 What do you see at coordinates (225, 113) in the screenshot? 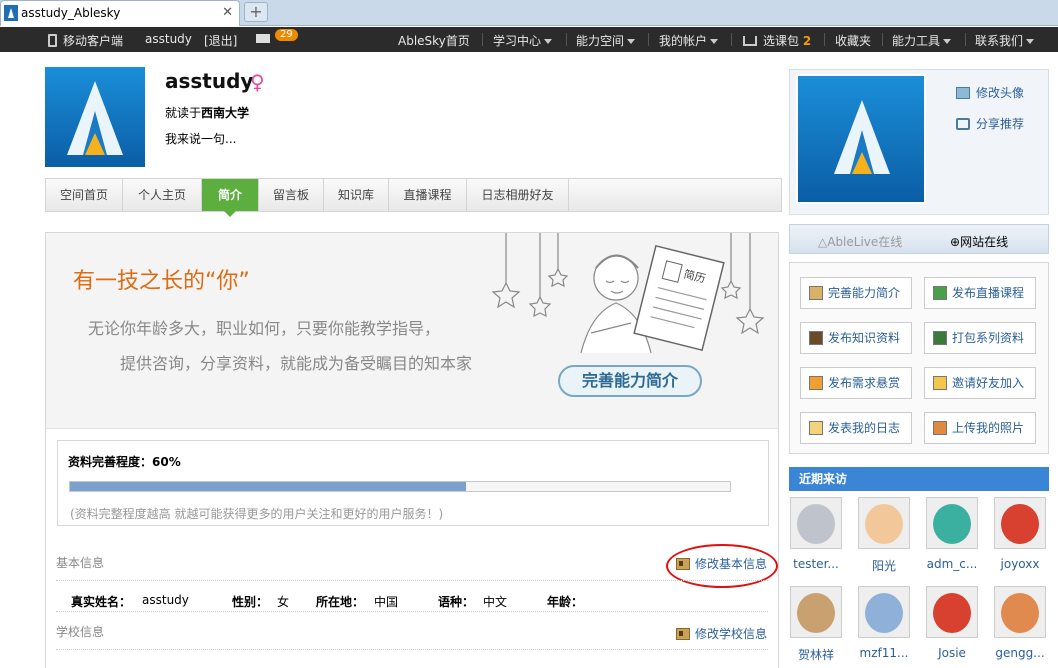
I see `school-name: 西南大学` at bounding box center [225, 113].